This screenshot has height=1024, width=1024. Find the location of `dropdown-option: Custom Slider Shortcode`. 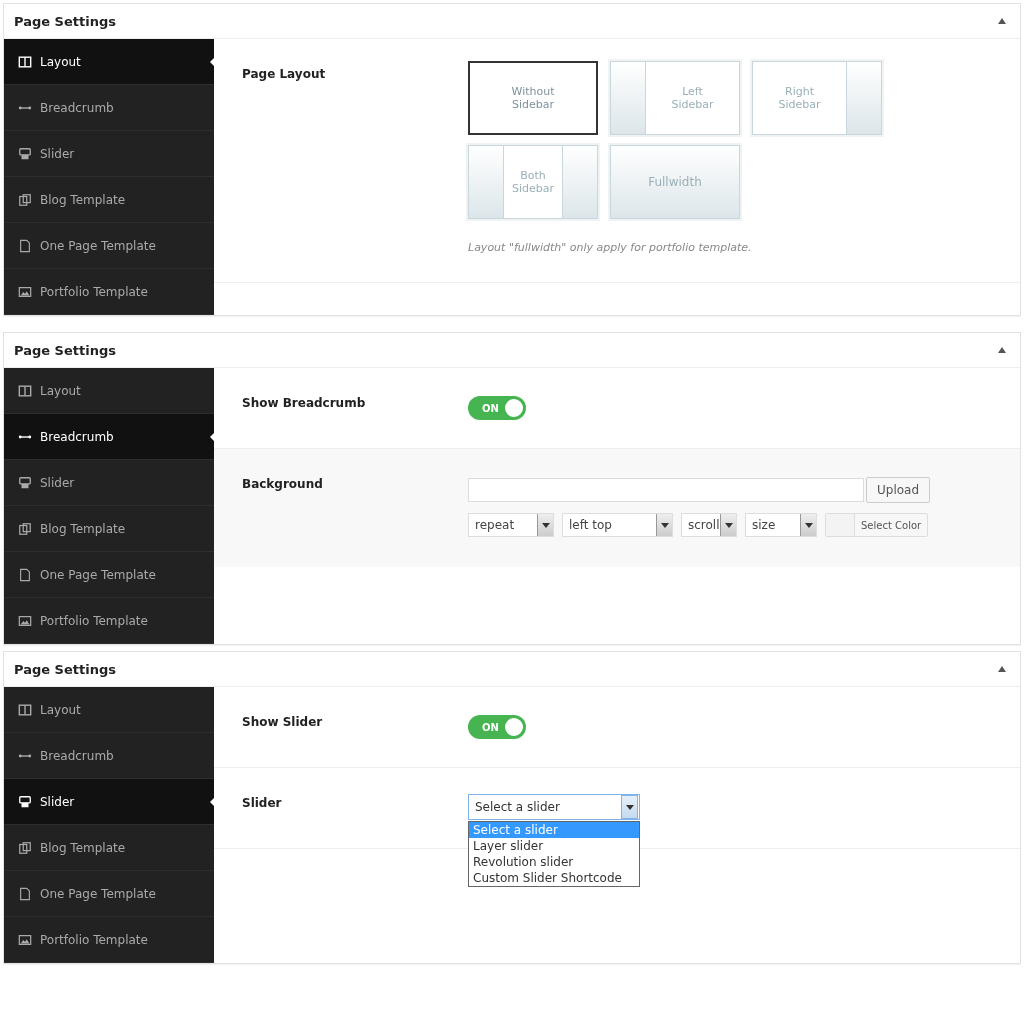

dropdown-option: Custom Slider Shortcode is located at coordinates (554, 878).